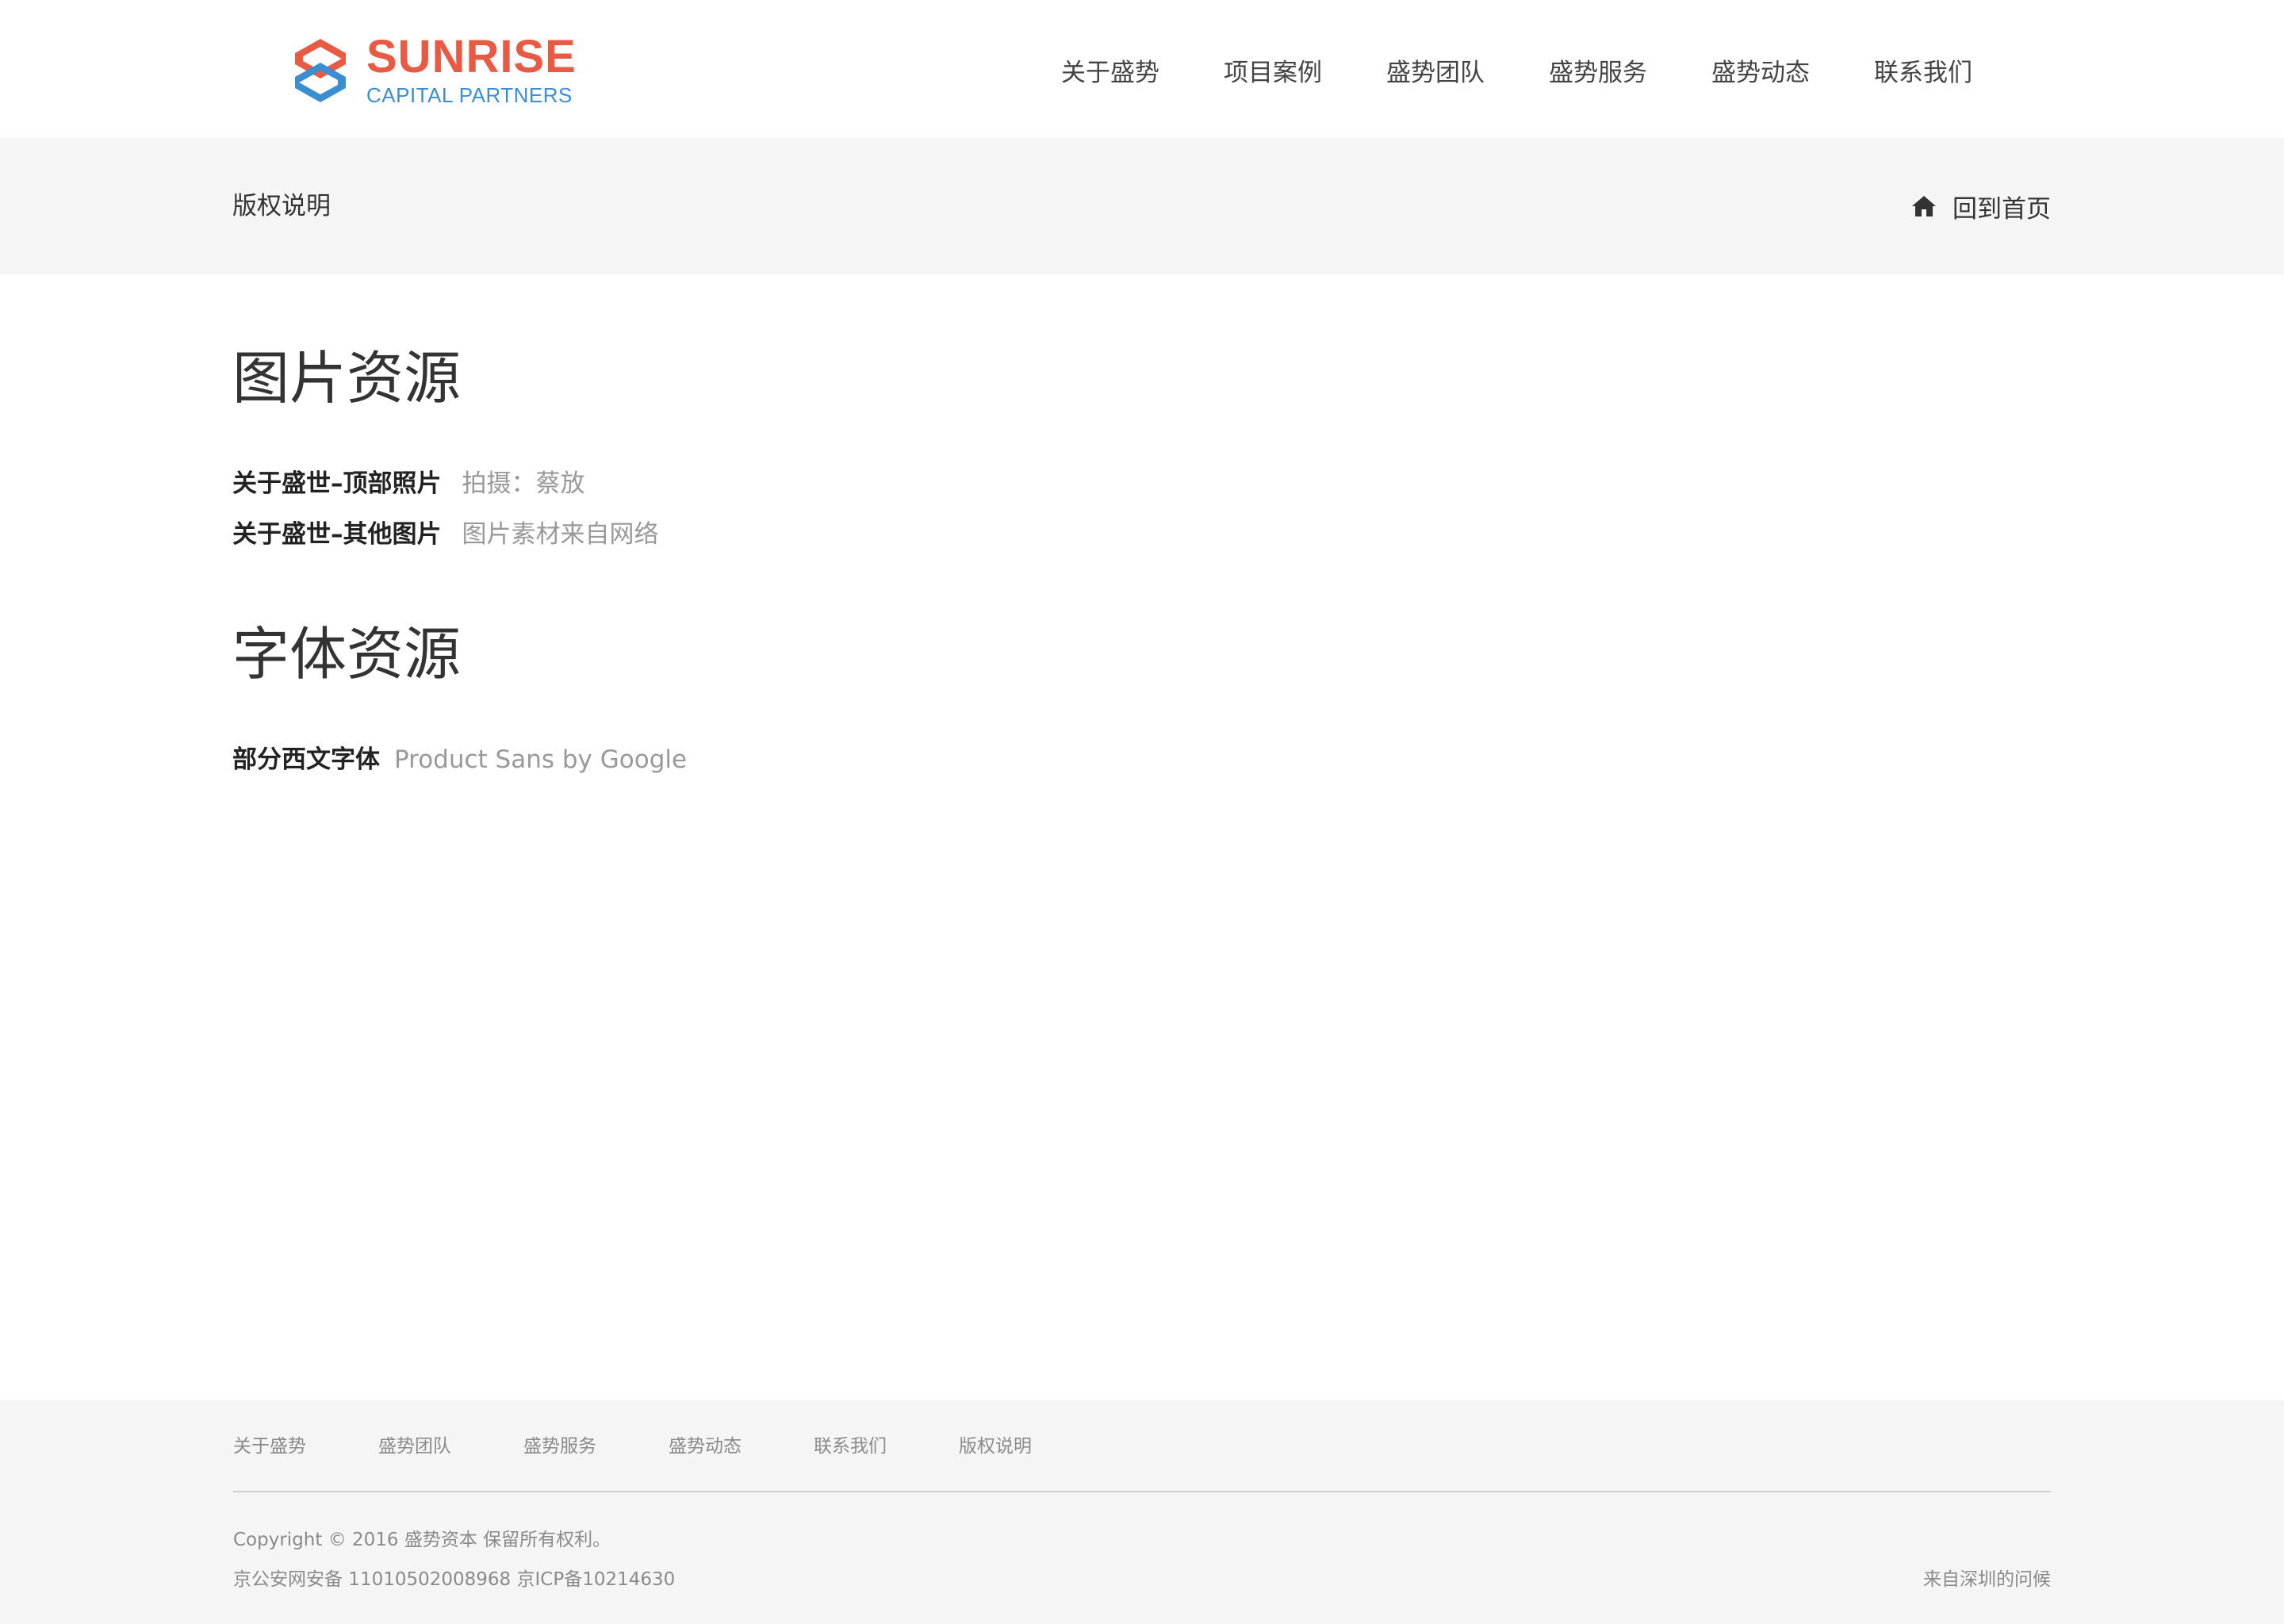  I want to click on brand-name: SUNRISE, so click(471, 56).